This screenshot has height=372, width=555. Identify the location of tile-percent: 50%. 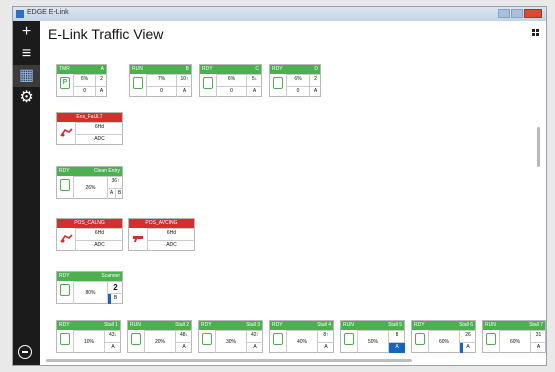
(372, 341).